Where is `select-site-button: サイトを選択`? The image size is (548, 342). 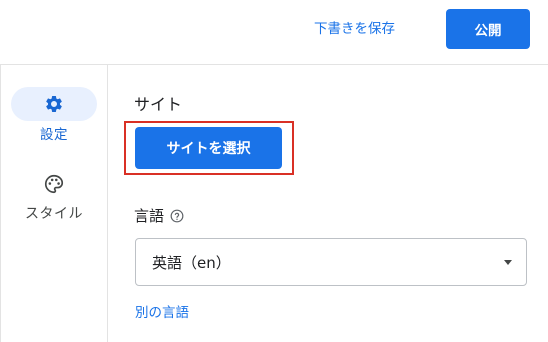
select-site-button: サイトを選択 is located at coordinates (208, 148).